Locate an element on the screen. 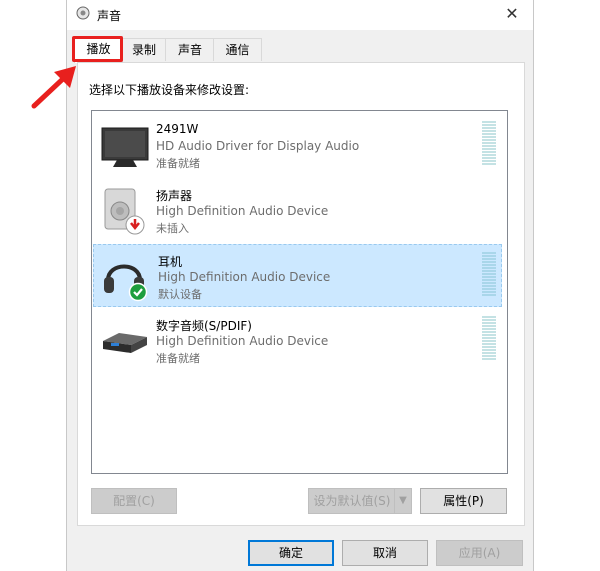 The height and width of the screenshot is (571, 600). instruction-text: 选择以下播放设备来修改设置: is located at coordinates (169, 90).